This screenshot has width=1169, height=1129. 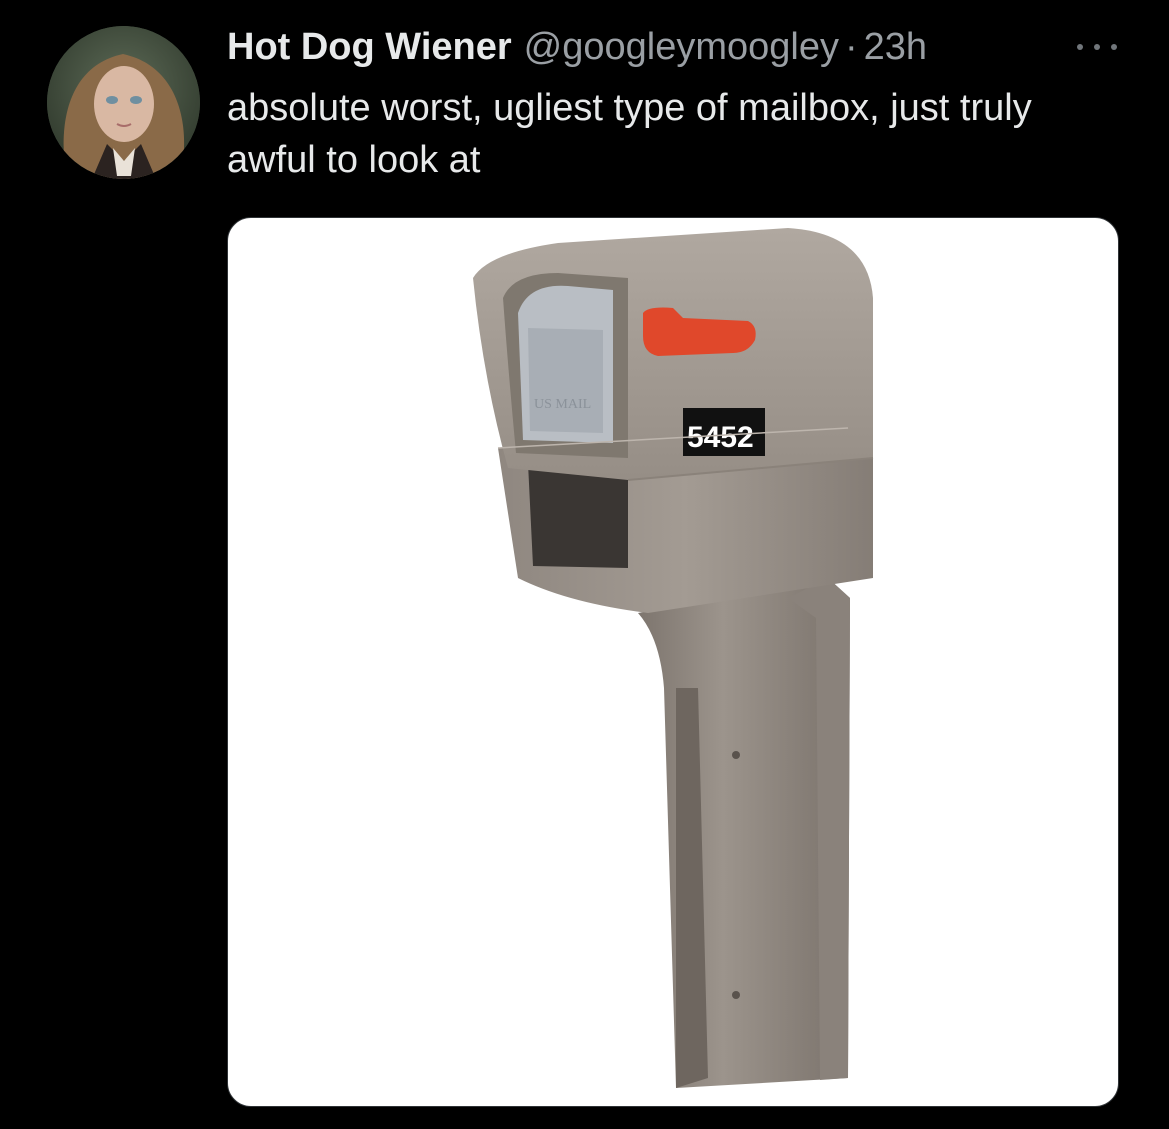 I want to click on timestamp: 23h, so click(x=895, y=47).